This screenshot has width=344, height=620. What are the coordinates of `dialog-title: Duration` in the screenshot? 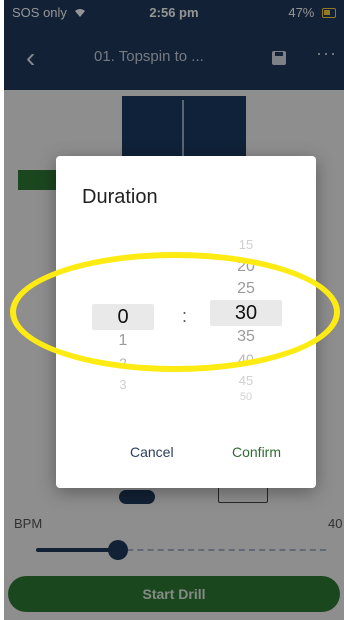 It's located at (120, 197).